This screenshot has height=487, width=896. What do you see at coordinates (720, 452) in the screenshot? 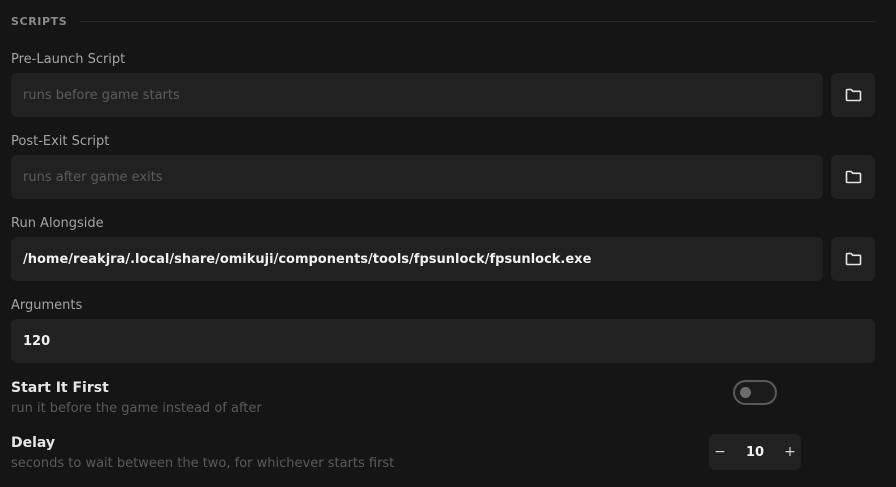
I see `delay-decrement-button: −` at bounding box center [720, 452].